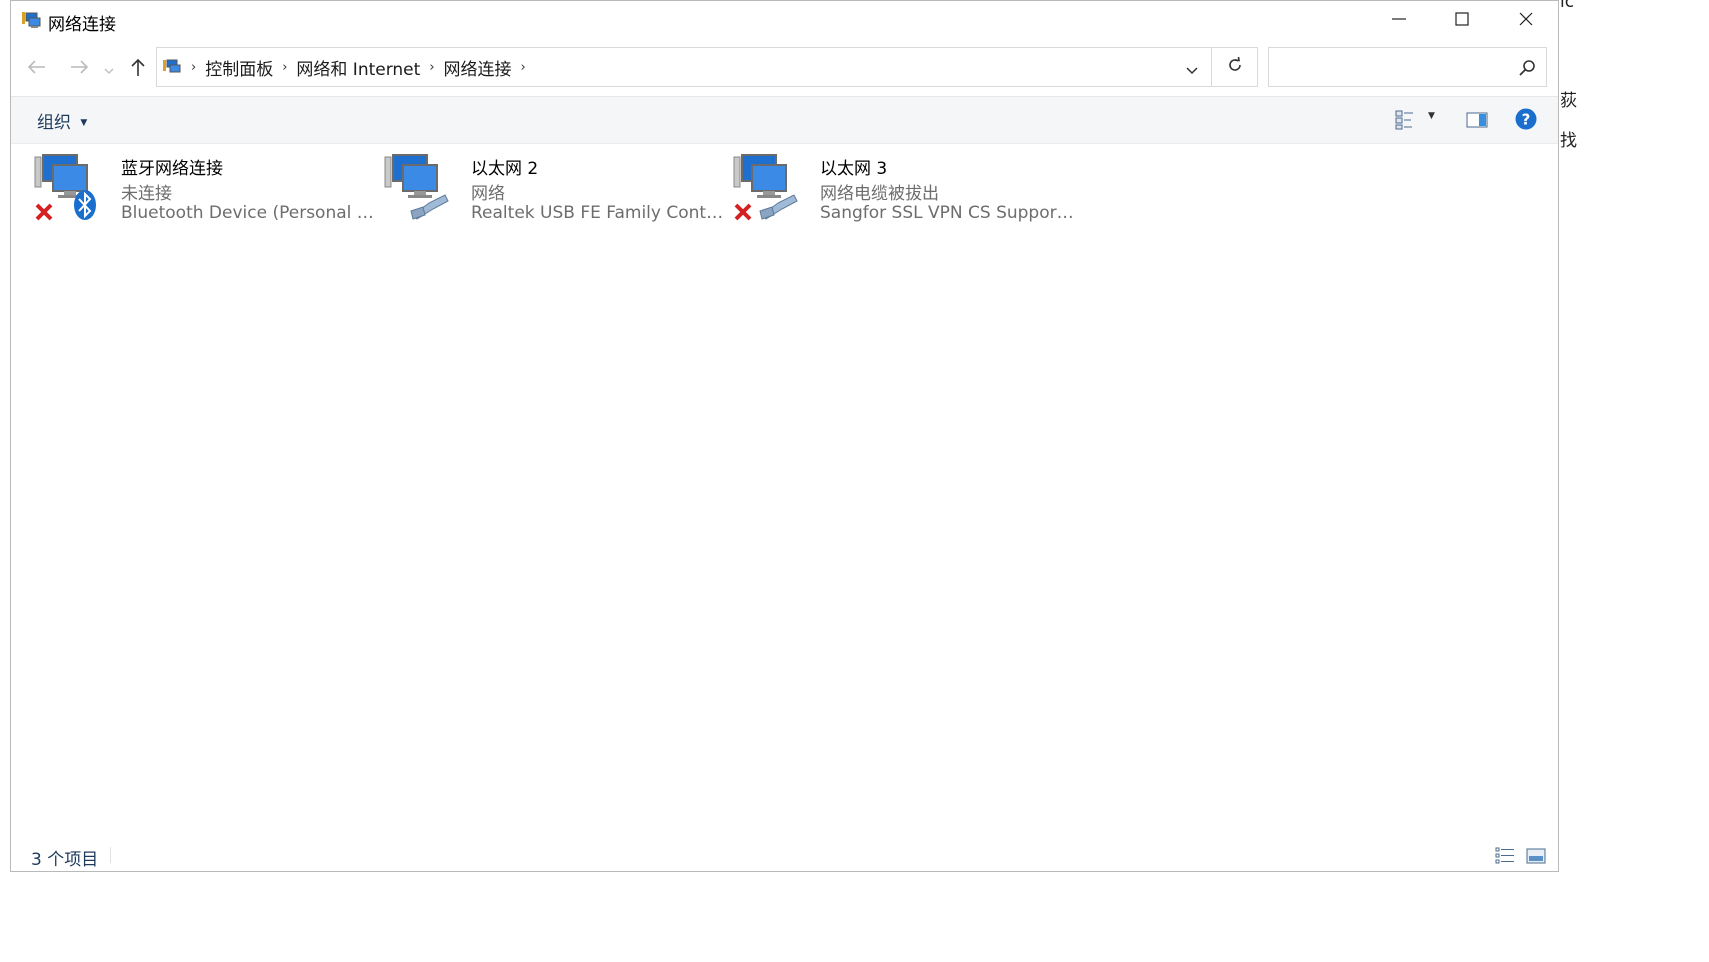 The width and height of the screenshot is (1709, 962). Describe the element at coordinates (478, 67) in the screenshot. I see `breadcrumb-network-connections: 网络连接` at that location.